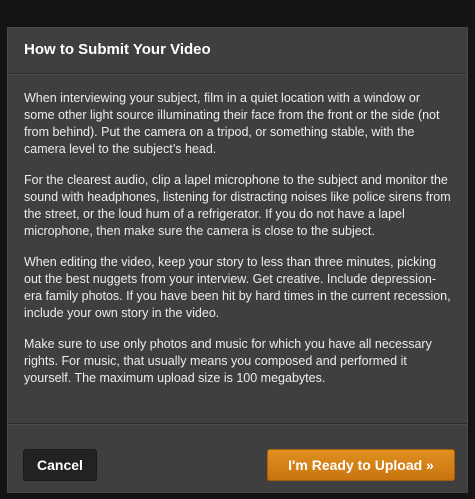  What do you see at coordinates (361, 465) in the screenshot?
I see `ready-to-upload-button: I'm Ready to Upload »` at bounding box center [361, 465].